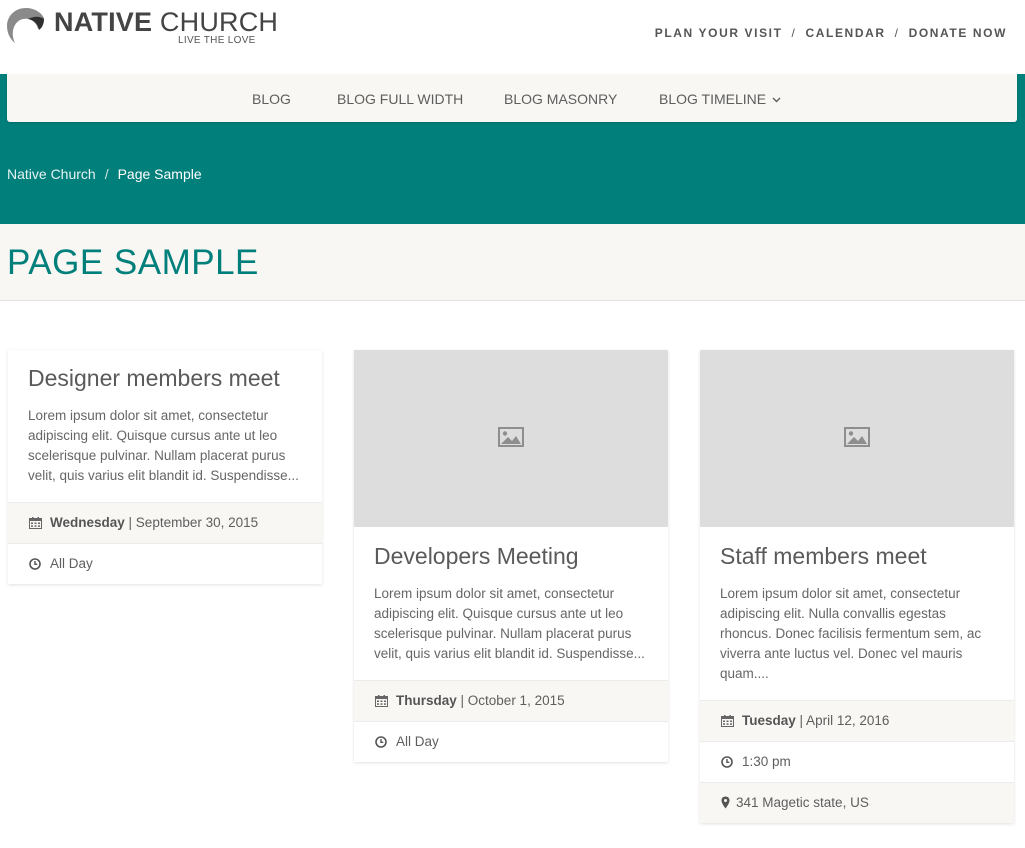  Describe the element at coordinates (776, 100) in the screenshot. I see `chevron-down-icon` at that location.